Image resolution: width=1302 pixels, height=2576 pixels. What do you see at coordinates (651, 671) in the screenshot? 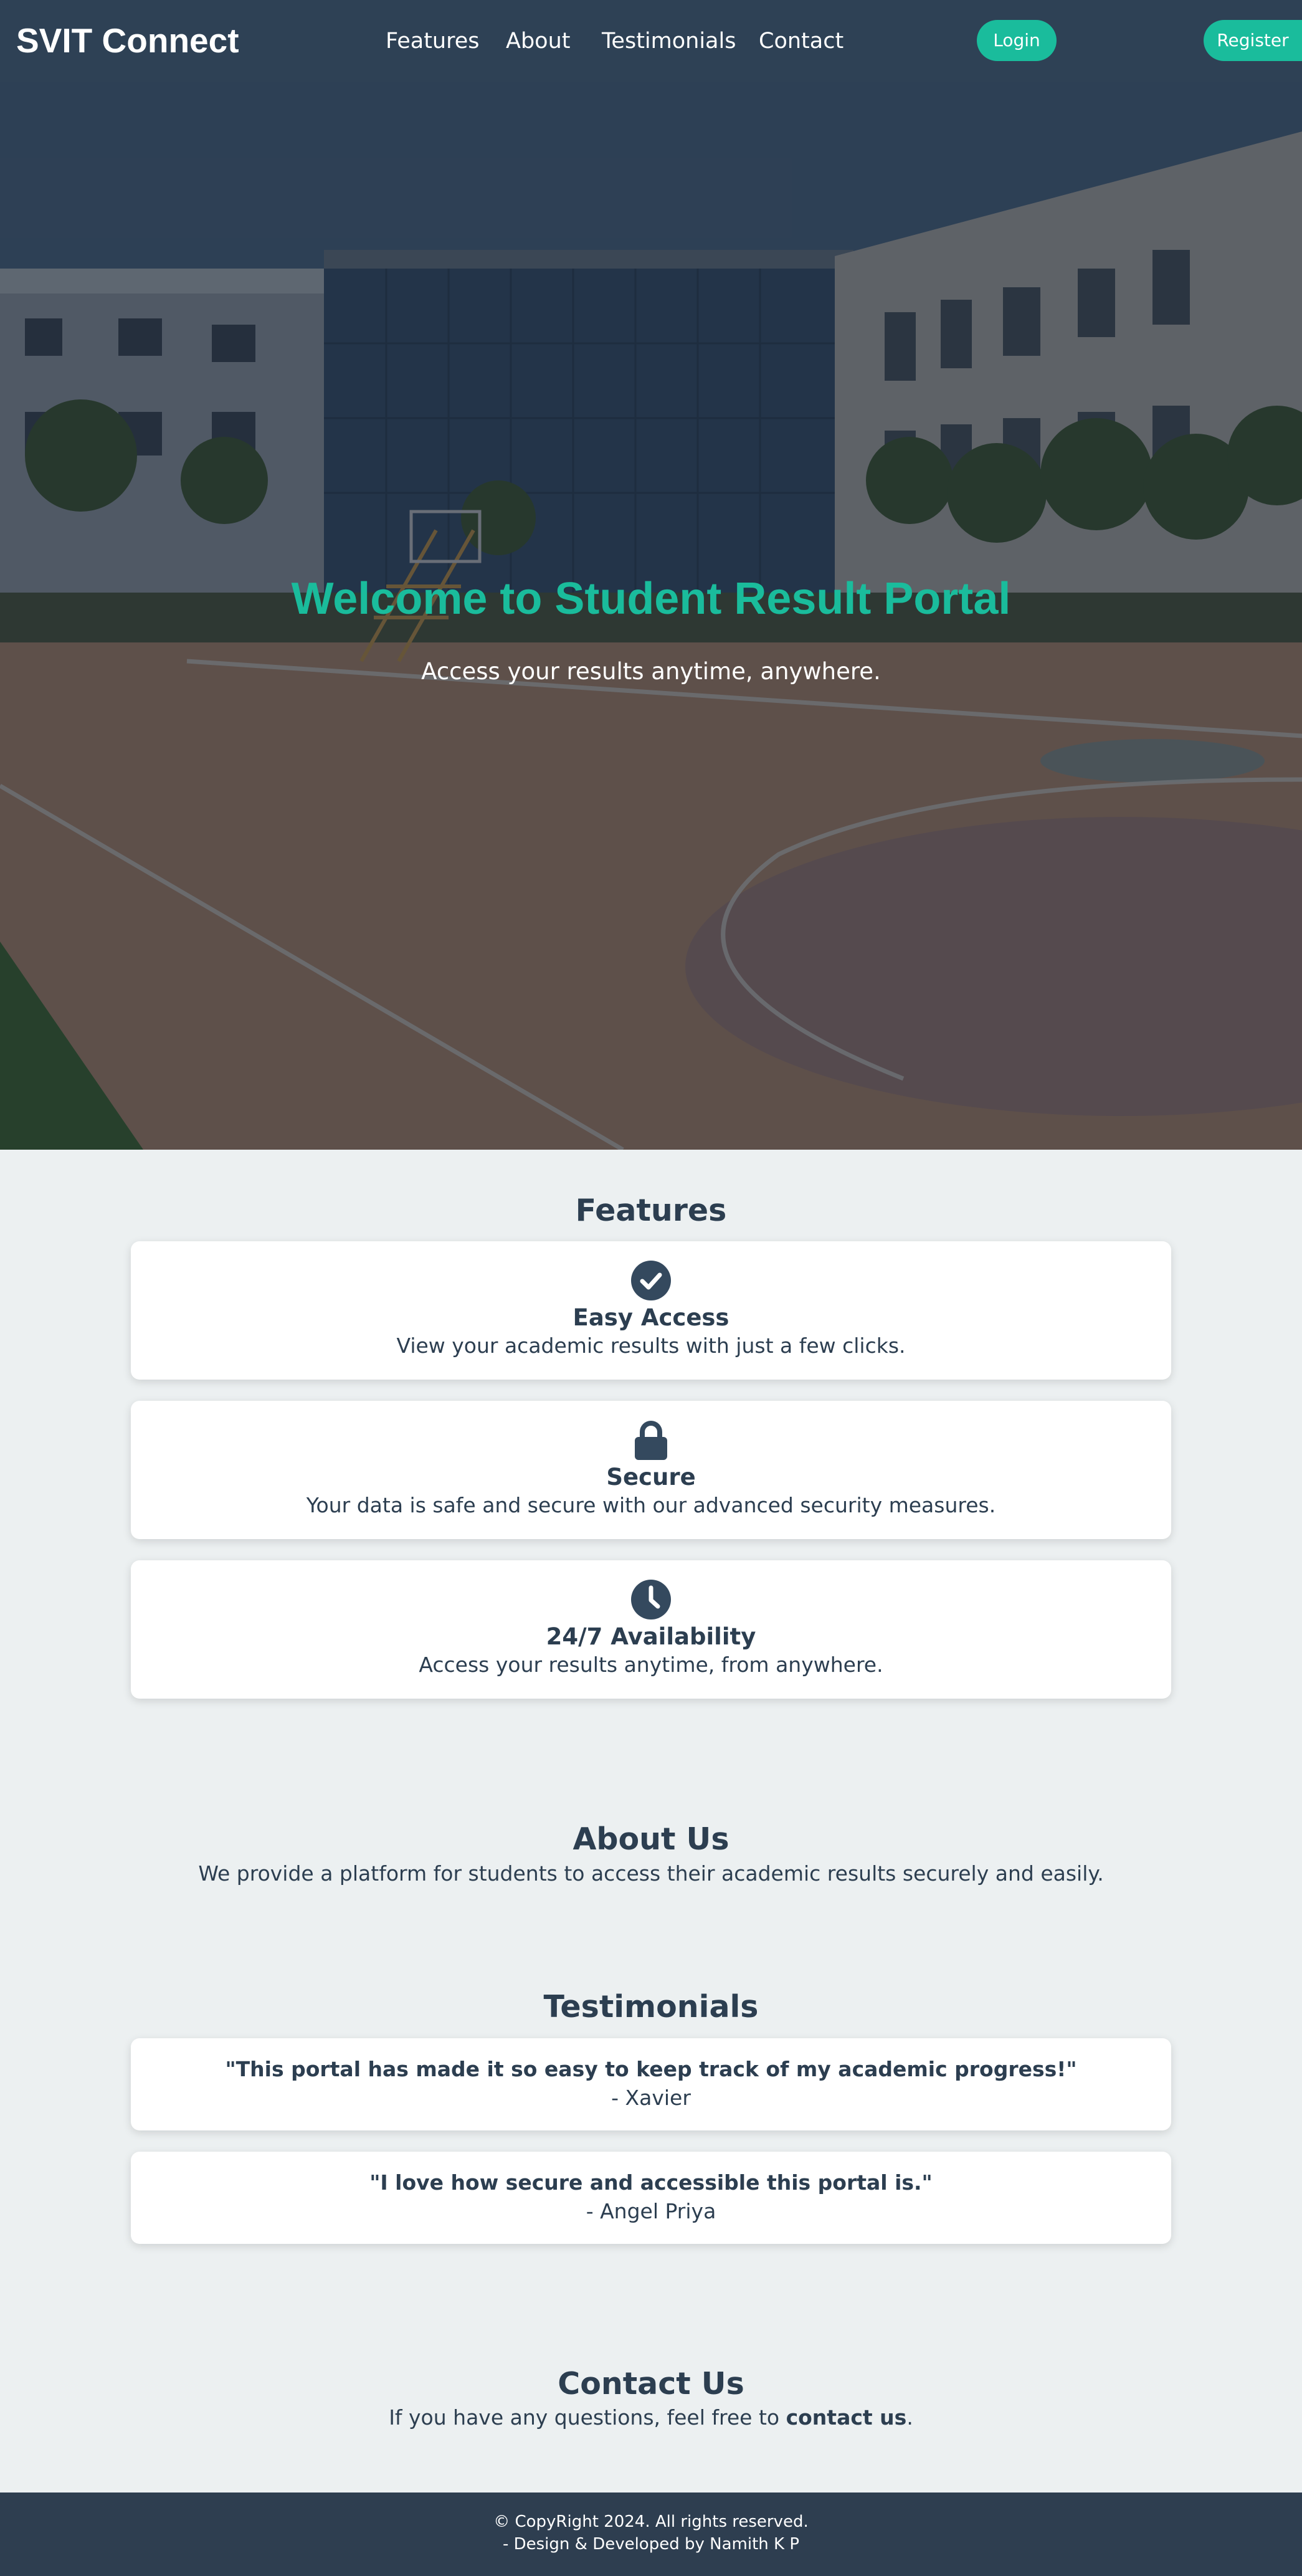
I see `hero-subtitle: Access your results anytime, anywhere.` at bounding box center [651, 671].